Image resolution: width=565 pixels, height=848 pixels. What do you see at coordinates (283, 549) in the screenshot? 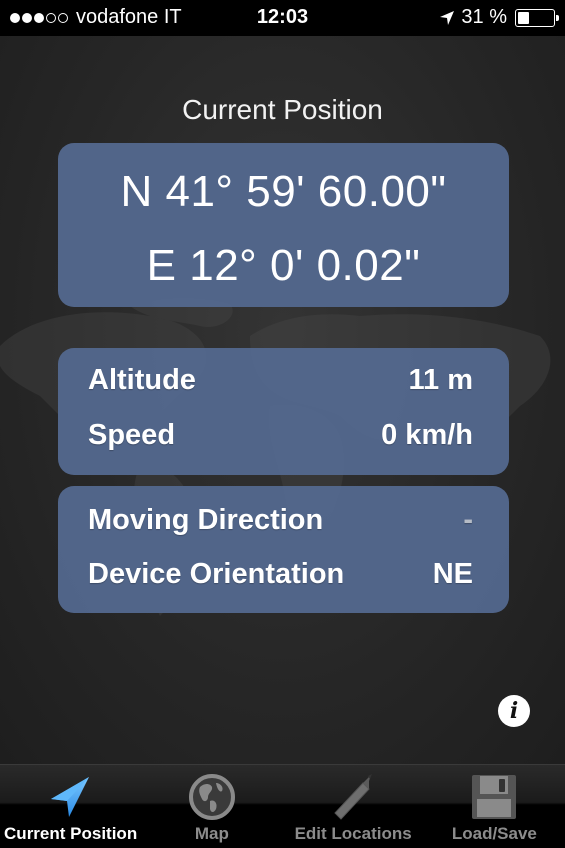
I see `direction-card: Moving Direction - Device Orientation NE` at bounding box center [283, 549].